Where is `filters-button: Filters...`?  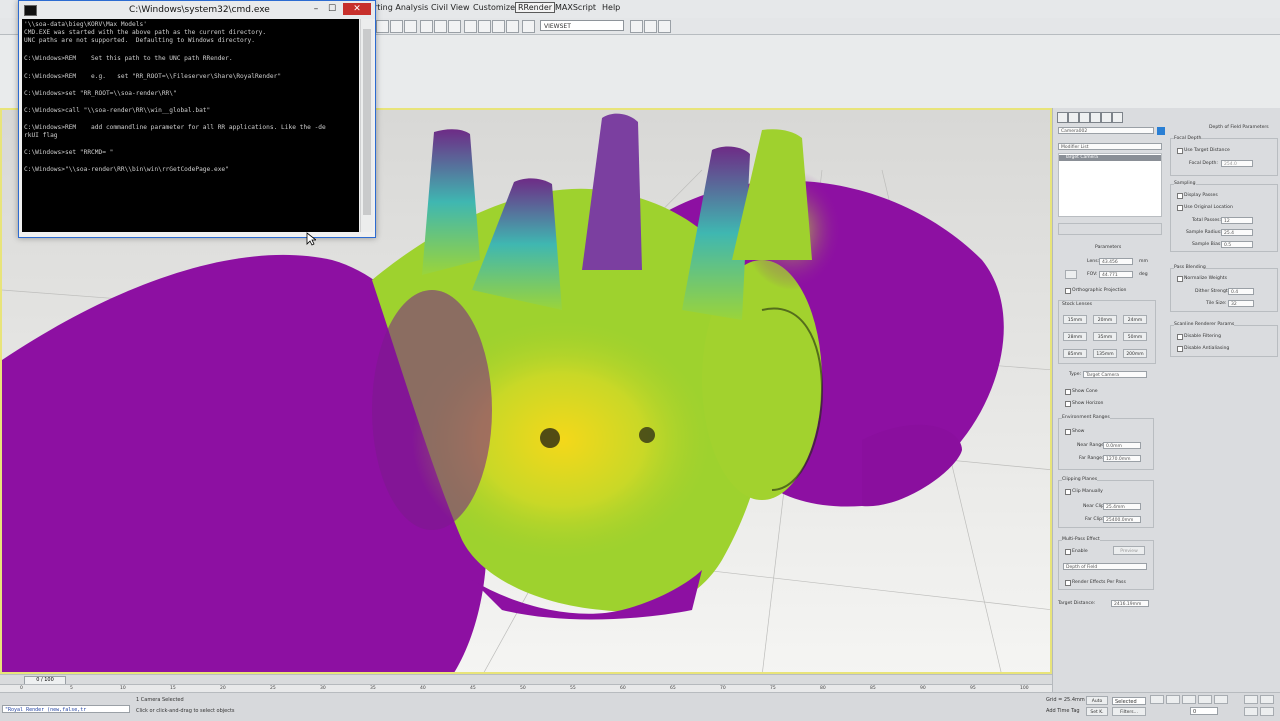 filters-button: Filters... is located at coordinates (1129, 711).